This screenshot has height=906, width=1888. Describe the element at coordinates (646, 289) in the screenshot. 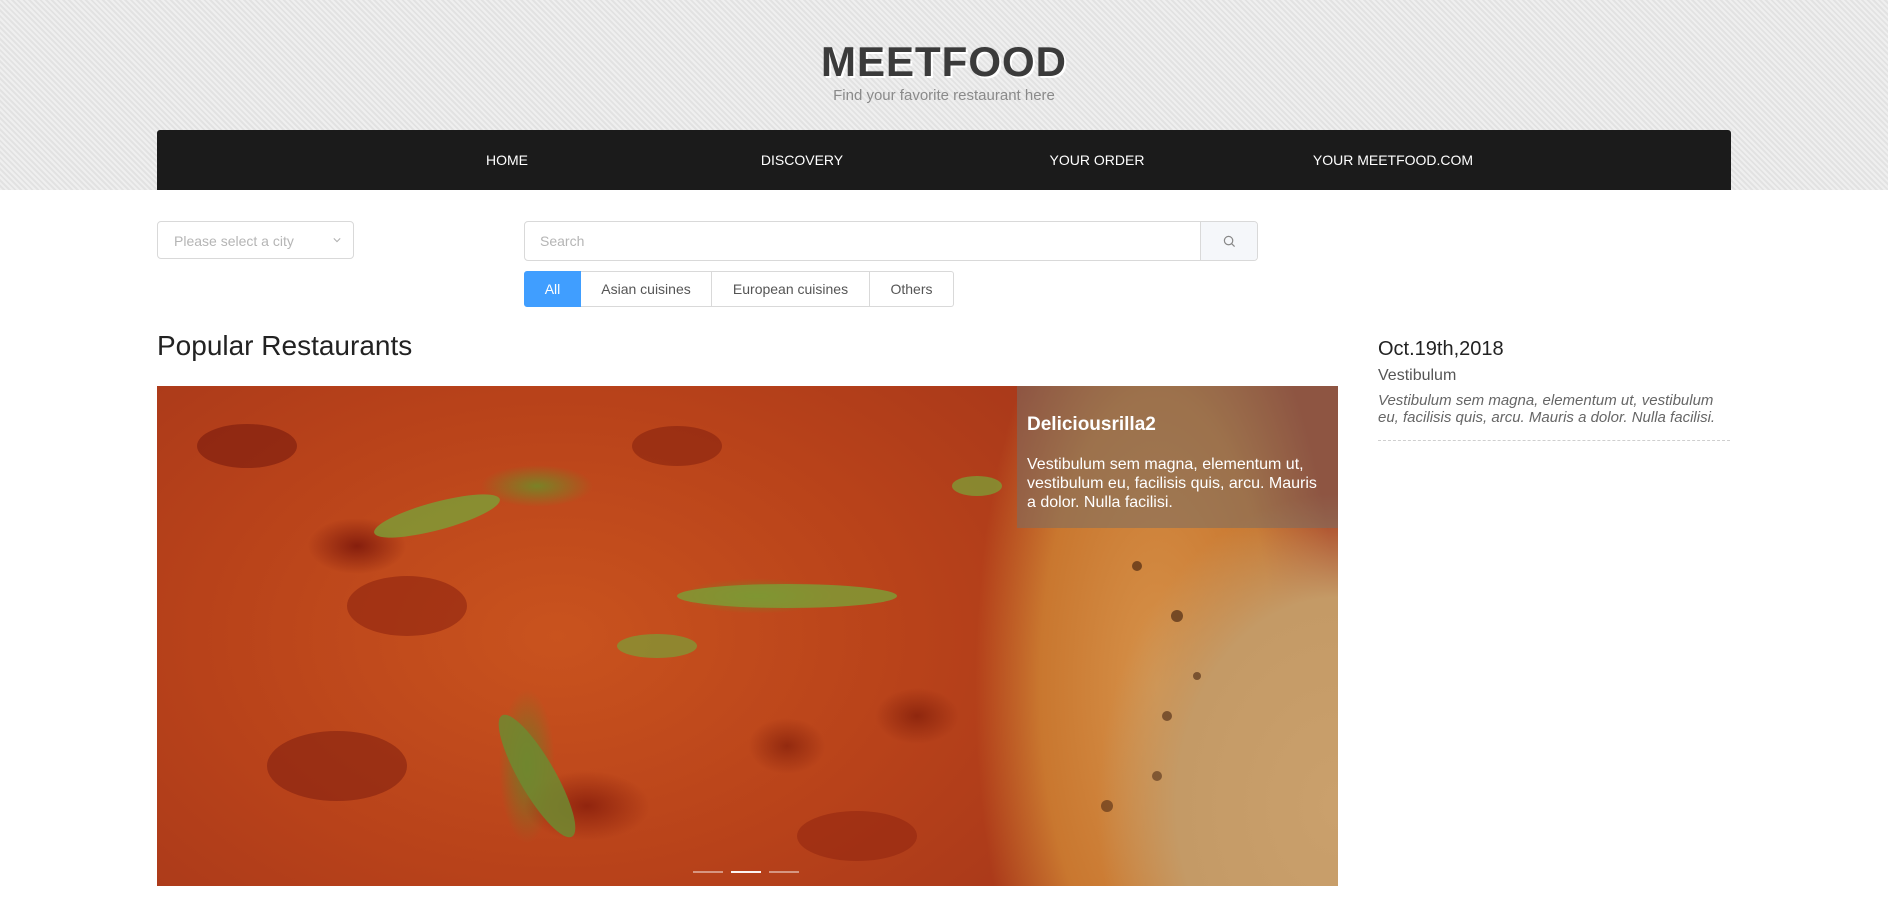

I see `filter-asian-cuisines: Asian cuisines` at that location.